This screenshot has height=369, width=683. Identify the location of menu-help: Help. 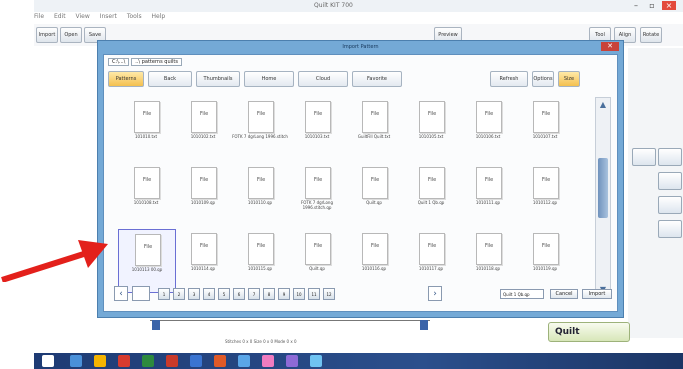
(159, 16).